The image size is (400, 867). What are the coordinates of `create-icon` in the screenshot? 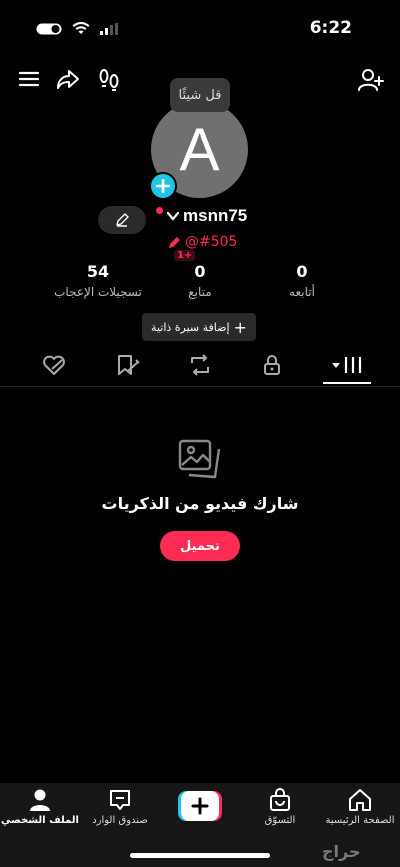 It's located at (200, 806).